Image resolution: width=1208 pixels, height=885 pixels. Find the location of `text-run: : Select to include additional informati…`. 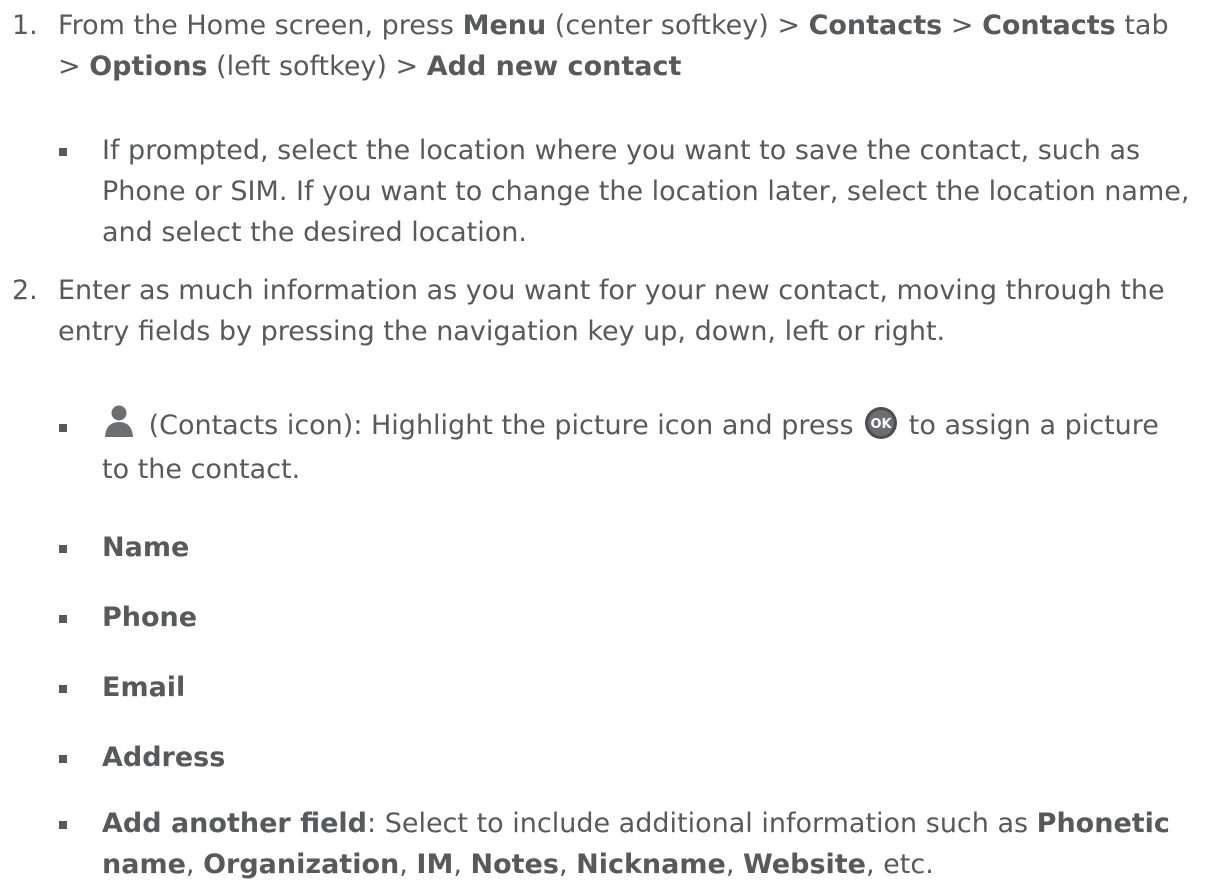

text-run: : Select to include additional informati… is located at coordinates (702, 823).